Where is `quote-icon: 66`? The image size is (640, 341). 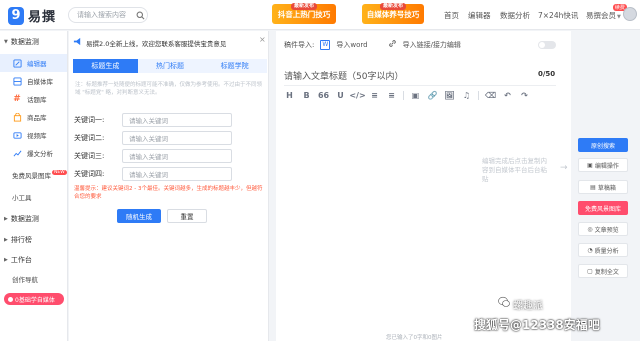 quote-icon: 66 is located at coordinates (323, 95).